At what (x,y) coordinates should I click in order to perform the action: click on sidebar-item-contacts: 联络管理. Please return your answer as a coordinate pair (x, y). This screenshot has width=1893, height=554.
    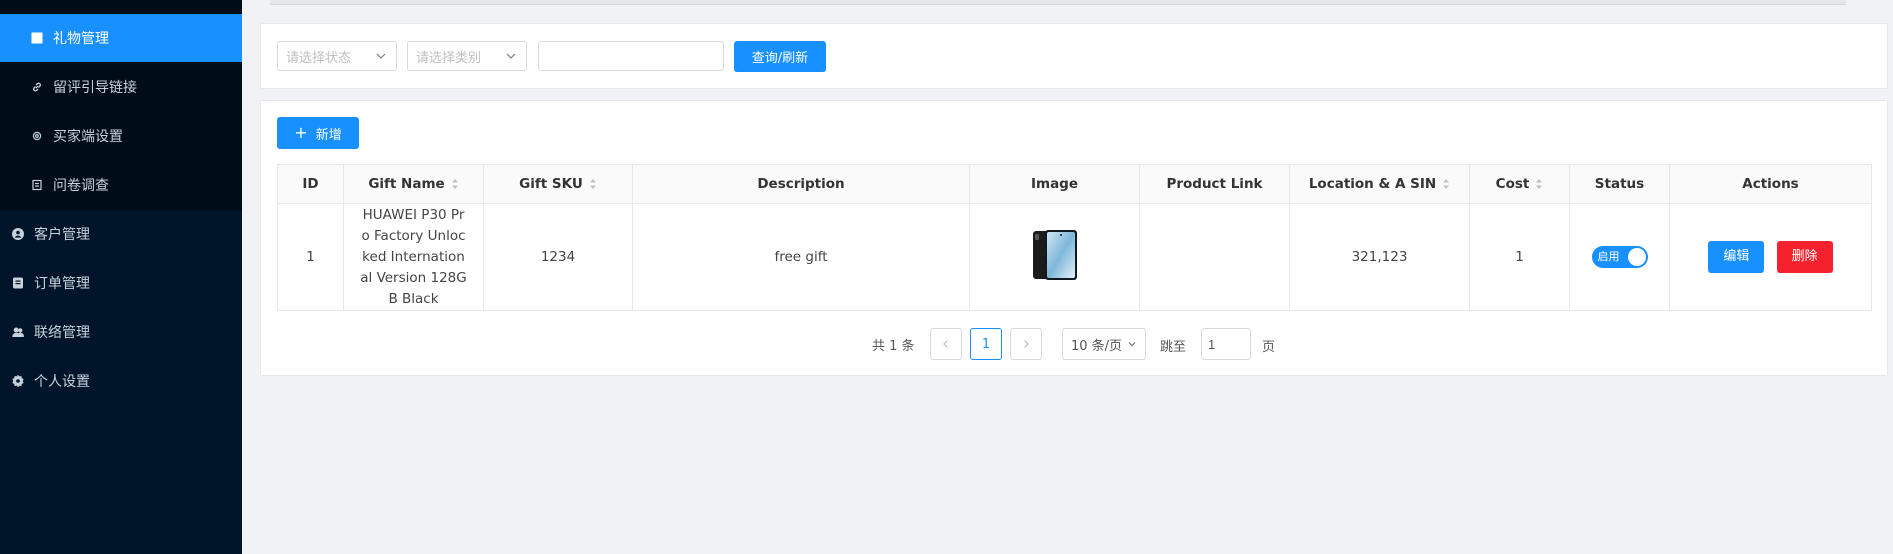
    Looking at the image, I should click on (121, 332).